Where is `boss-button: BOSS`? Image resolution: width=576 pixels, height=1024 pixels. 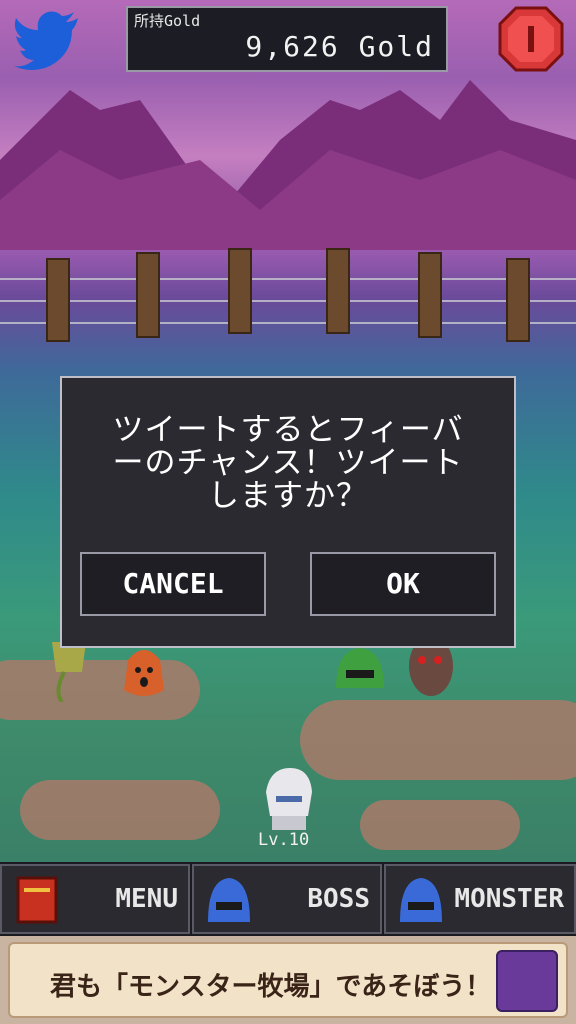
boss-button: BOSS is located at coordinates (287, 899).